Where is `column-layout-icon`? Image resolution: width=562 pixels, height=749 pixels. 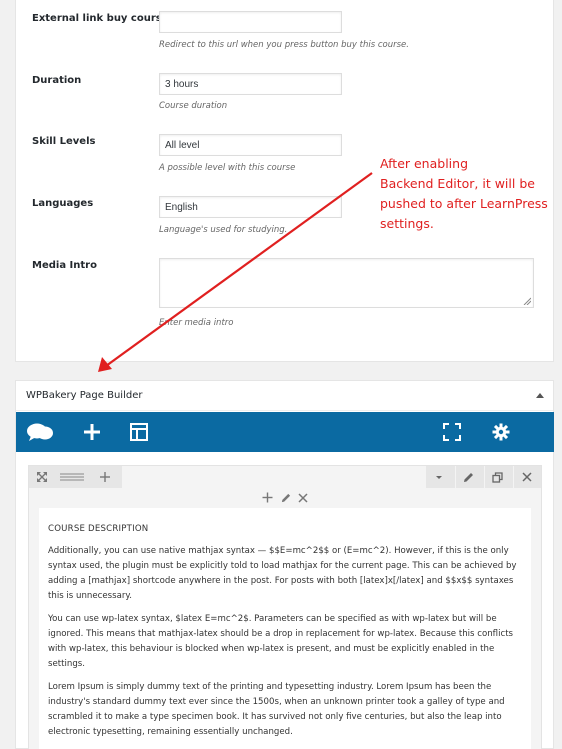 column-layout-icon is located at coordinates (72, 477).